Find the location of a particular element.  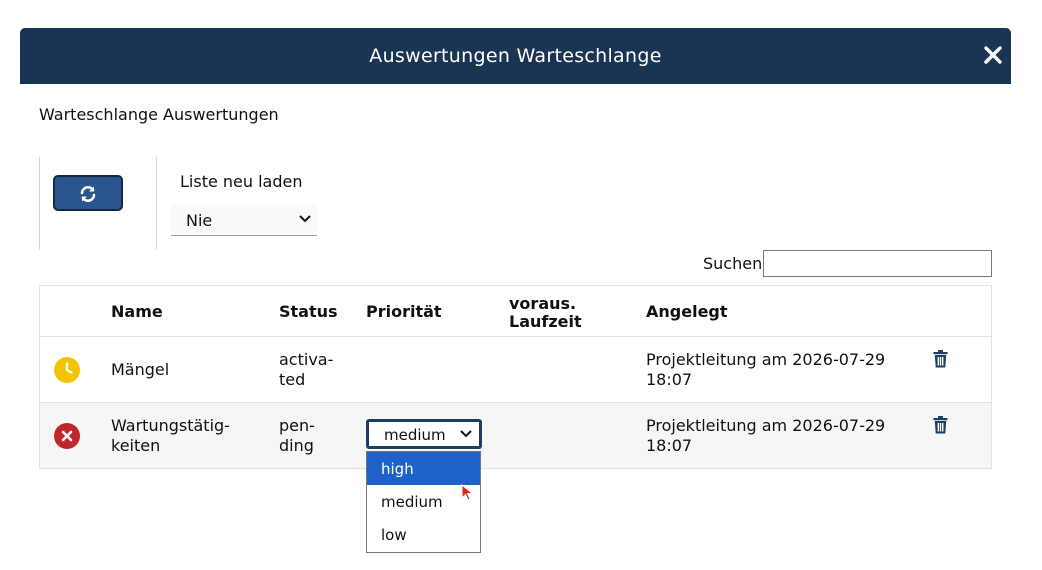

header-priority: Priorität is located at coordinates (404, 312).